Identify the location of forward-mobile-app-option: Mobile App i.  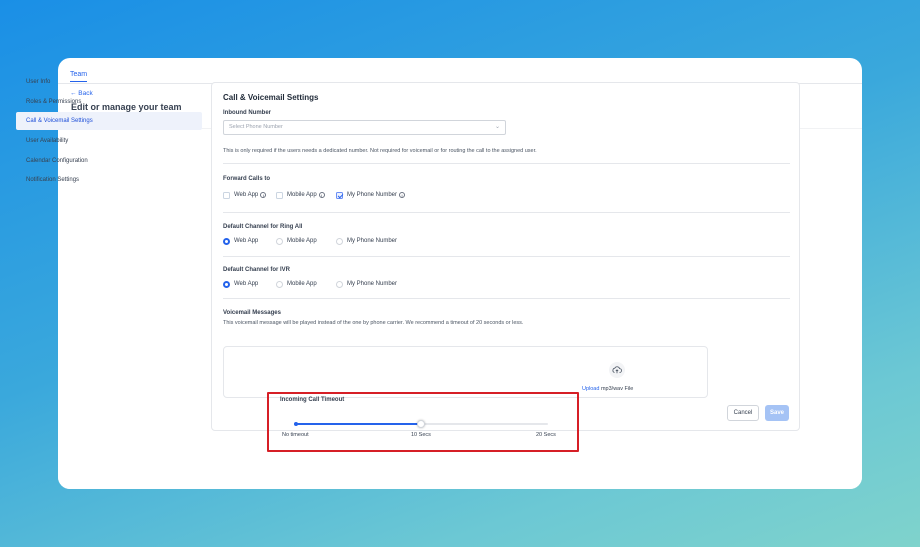
(306, 195).